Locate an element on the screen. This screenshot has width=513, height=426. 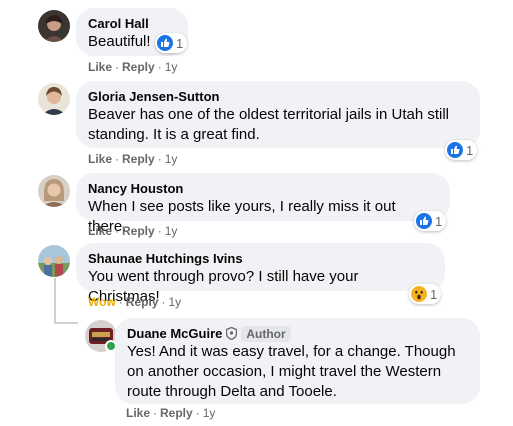
comment-author: Gloria Jensen-Sutton is located at coordinates (278, 97).